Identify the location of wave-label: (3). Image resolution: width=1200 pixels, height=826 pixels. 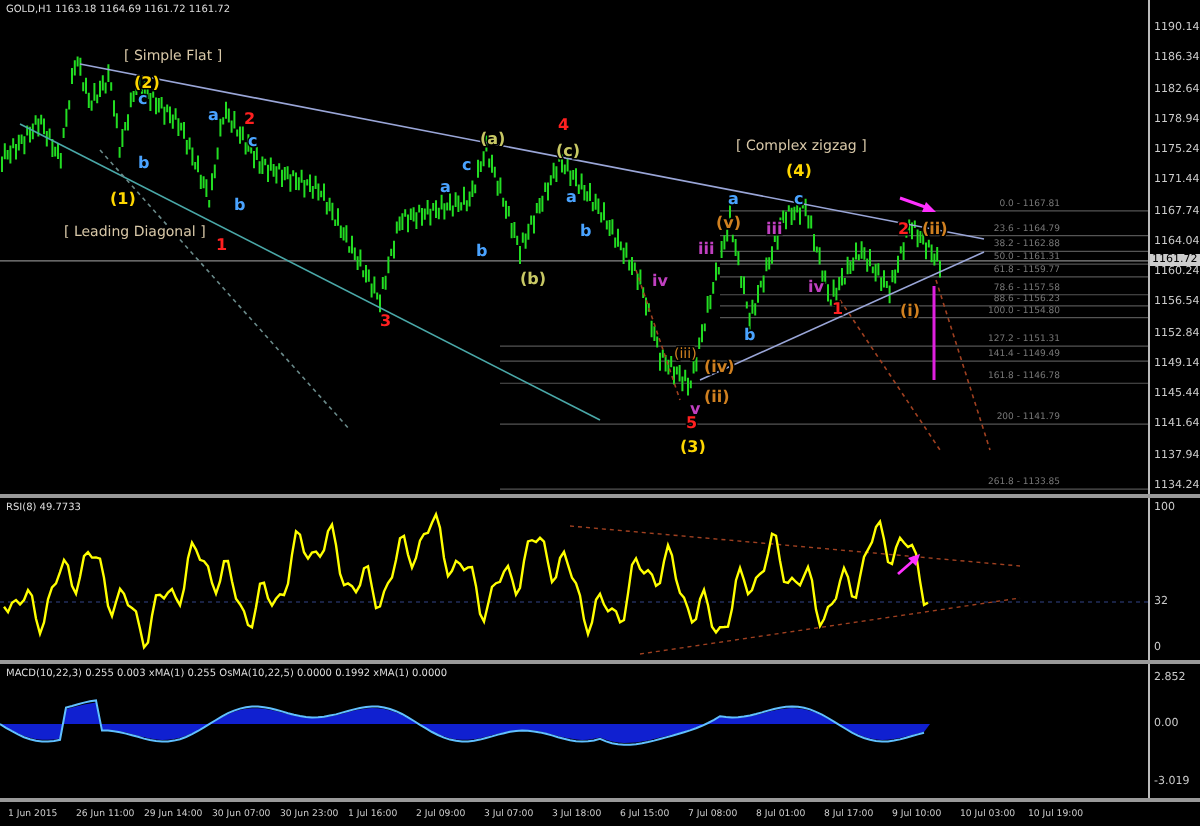
(693, 447).